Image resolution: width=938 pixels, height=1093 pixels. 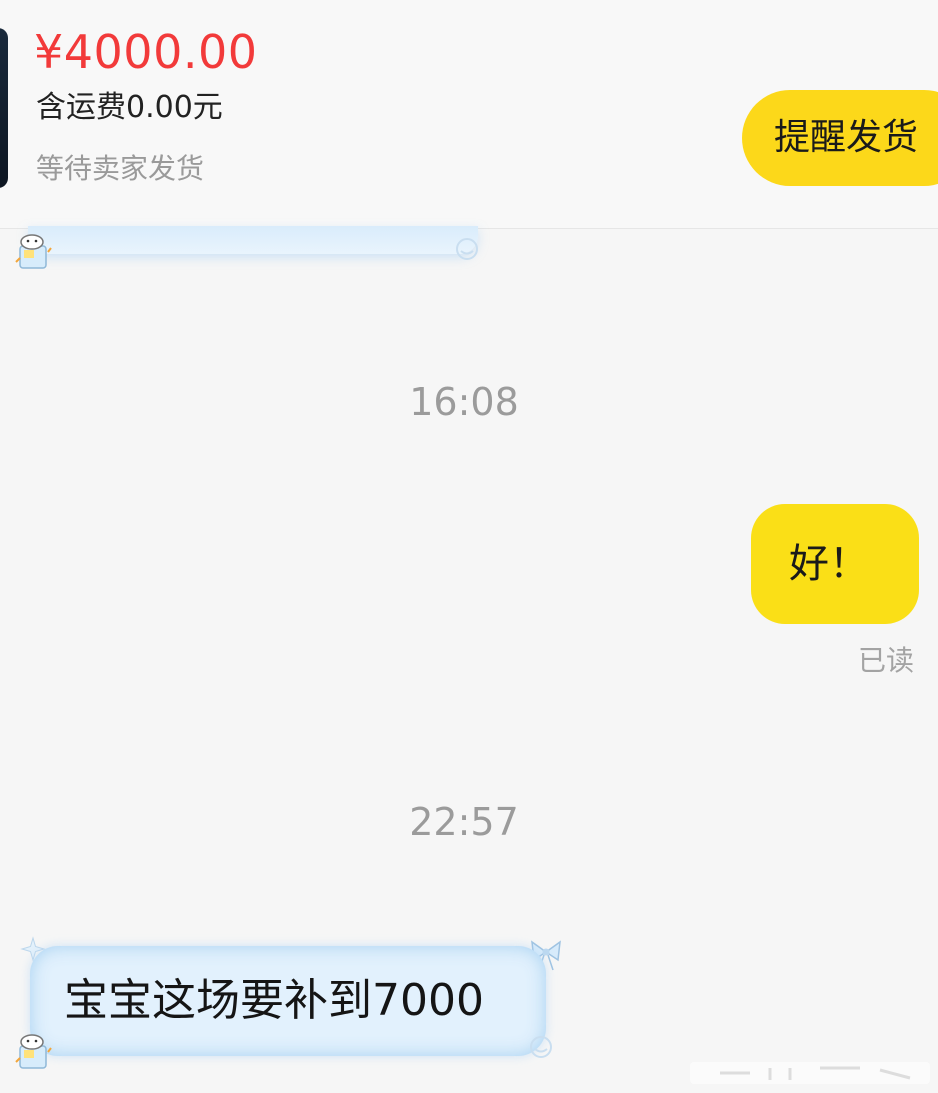 I want to click on read-receipt: 已读, so click(x=886, y=660).